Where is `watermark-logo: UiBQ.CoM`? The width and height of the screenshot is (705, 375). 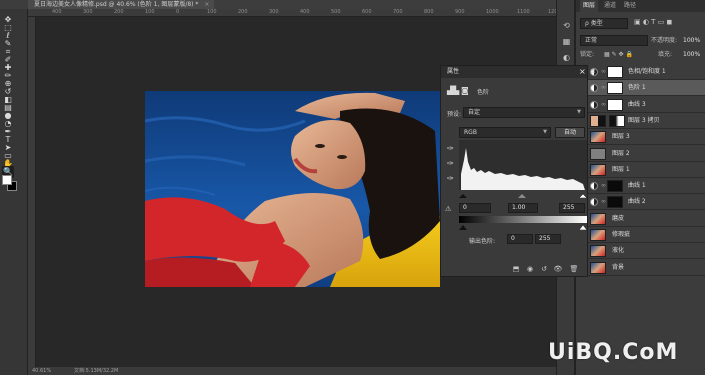 watermark-logo: UiBQ.CoM is located at coordinates (613, 352).